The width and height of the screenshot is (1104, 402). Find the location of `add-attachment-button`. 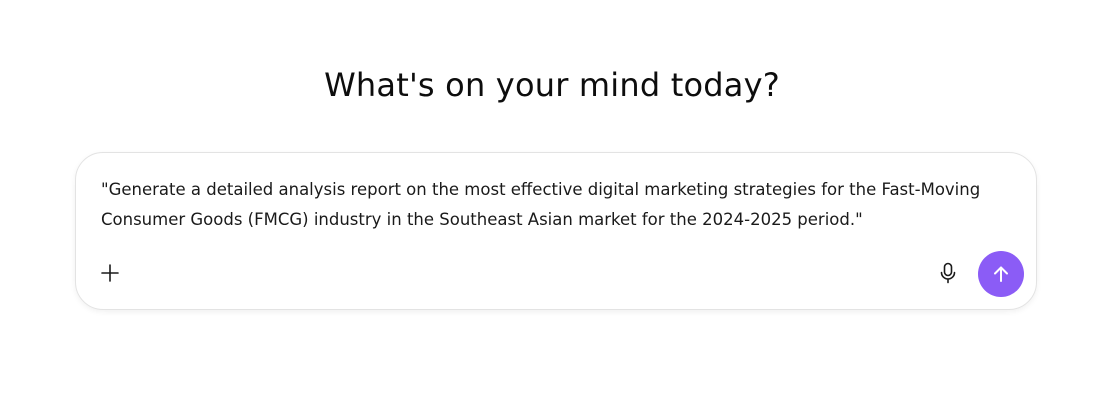

add-attachment-button is located at coordinates (110, 273).